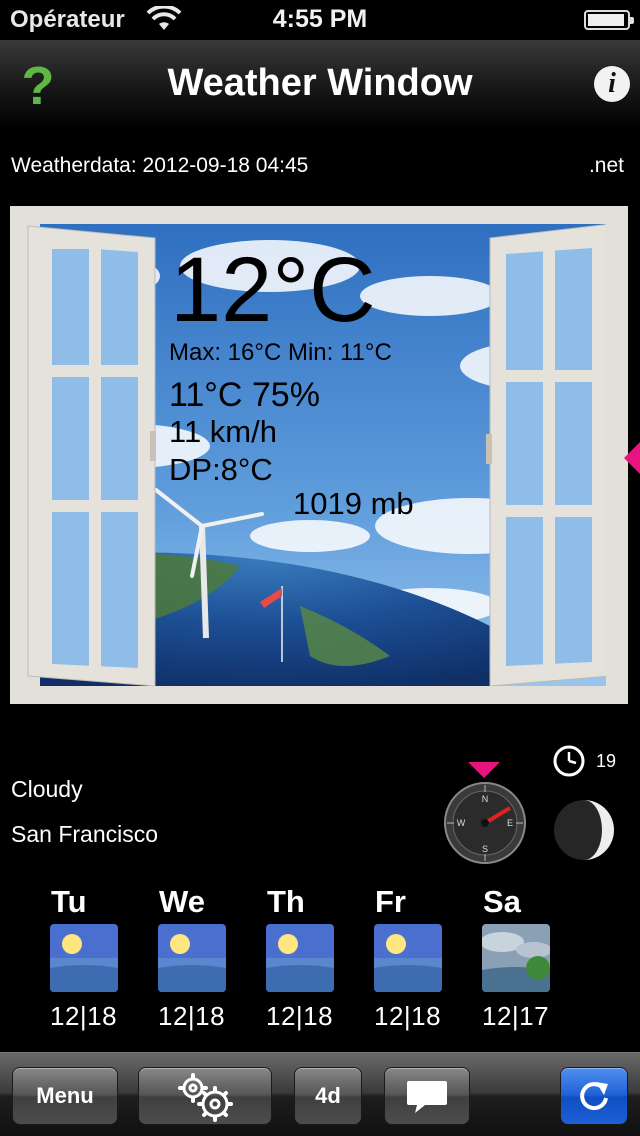 The image size is (640, 1136). I want to click on forecast-temps: 12|17, so click(516, 1016).